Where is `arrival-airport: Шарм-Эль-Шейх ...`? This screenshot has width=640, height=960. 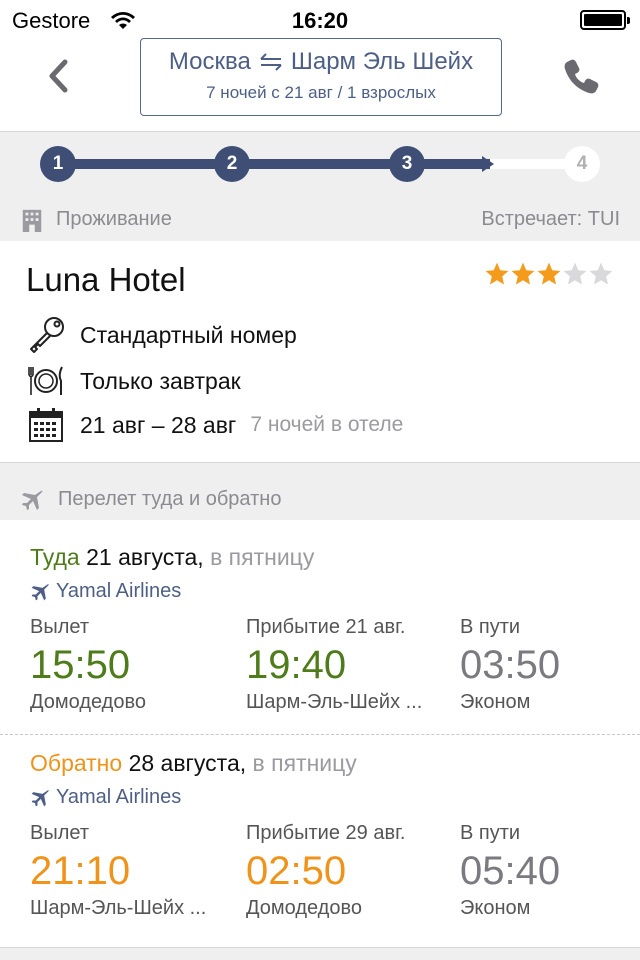 arrival-airport: Шарм-Эль-Шейх ... is located at coordinates (334, 702).